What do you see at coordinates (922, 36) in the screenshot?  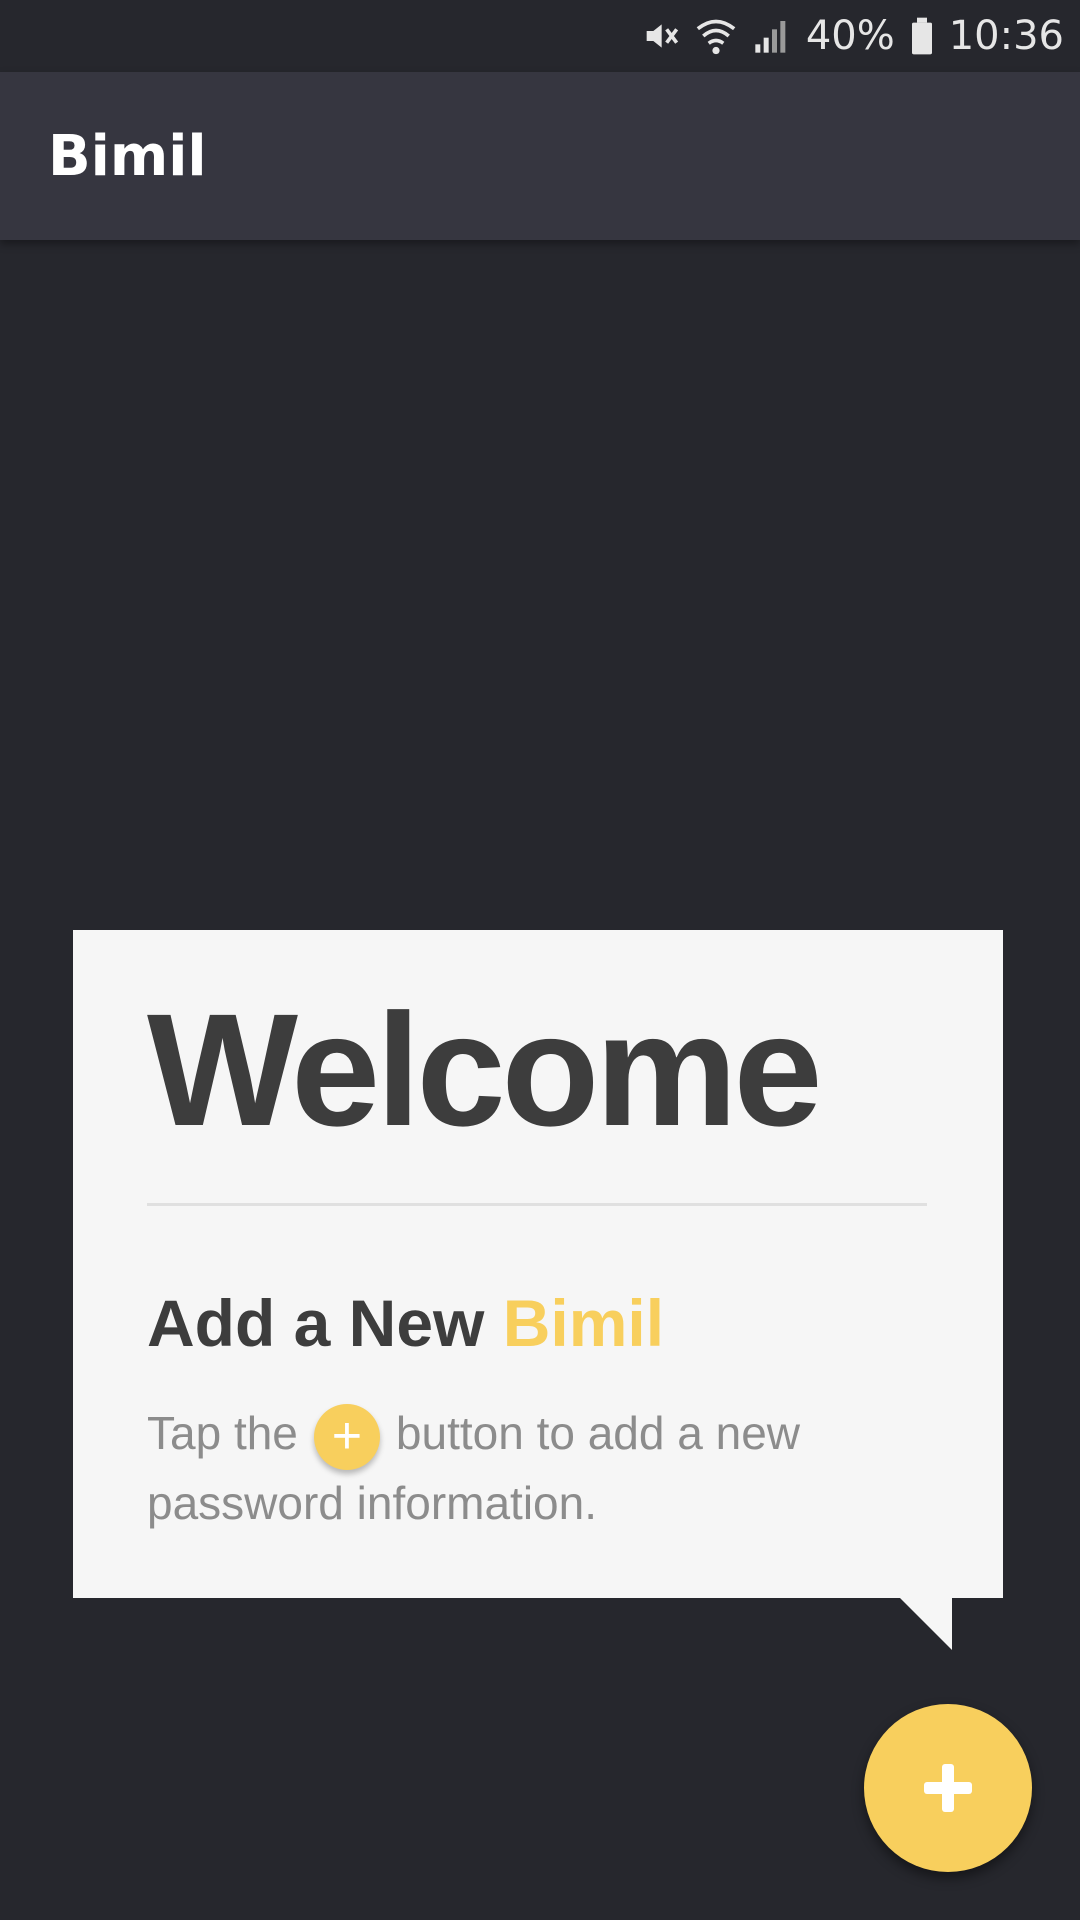 I see `battery-icon` at bounding box center [922, 36].